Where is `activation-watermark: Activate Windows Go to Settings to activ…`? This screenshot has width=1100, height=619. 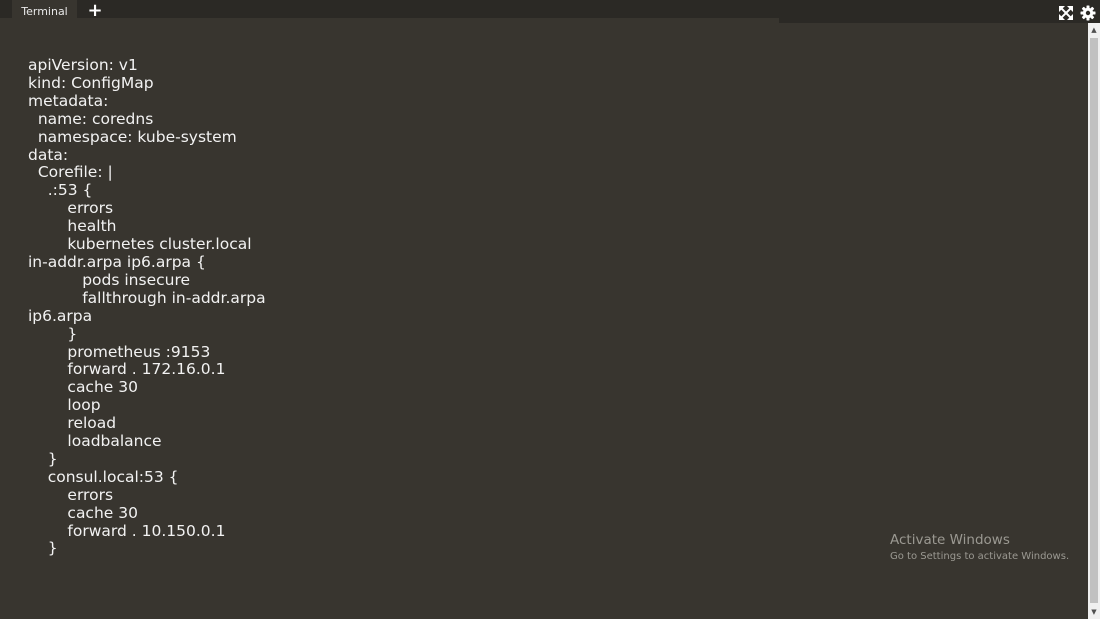 activation-watermark: Activate Windows Go to Settings to activ… is located at coordinates (979, 548).